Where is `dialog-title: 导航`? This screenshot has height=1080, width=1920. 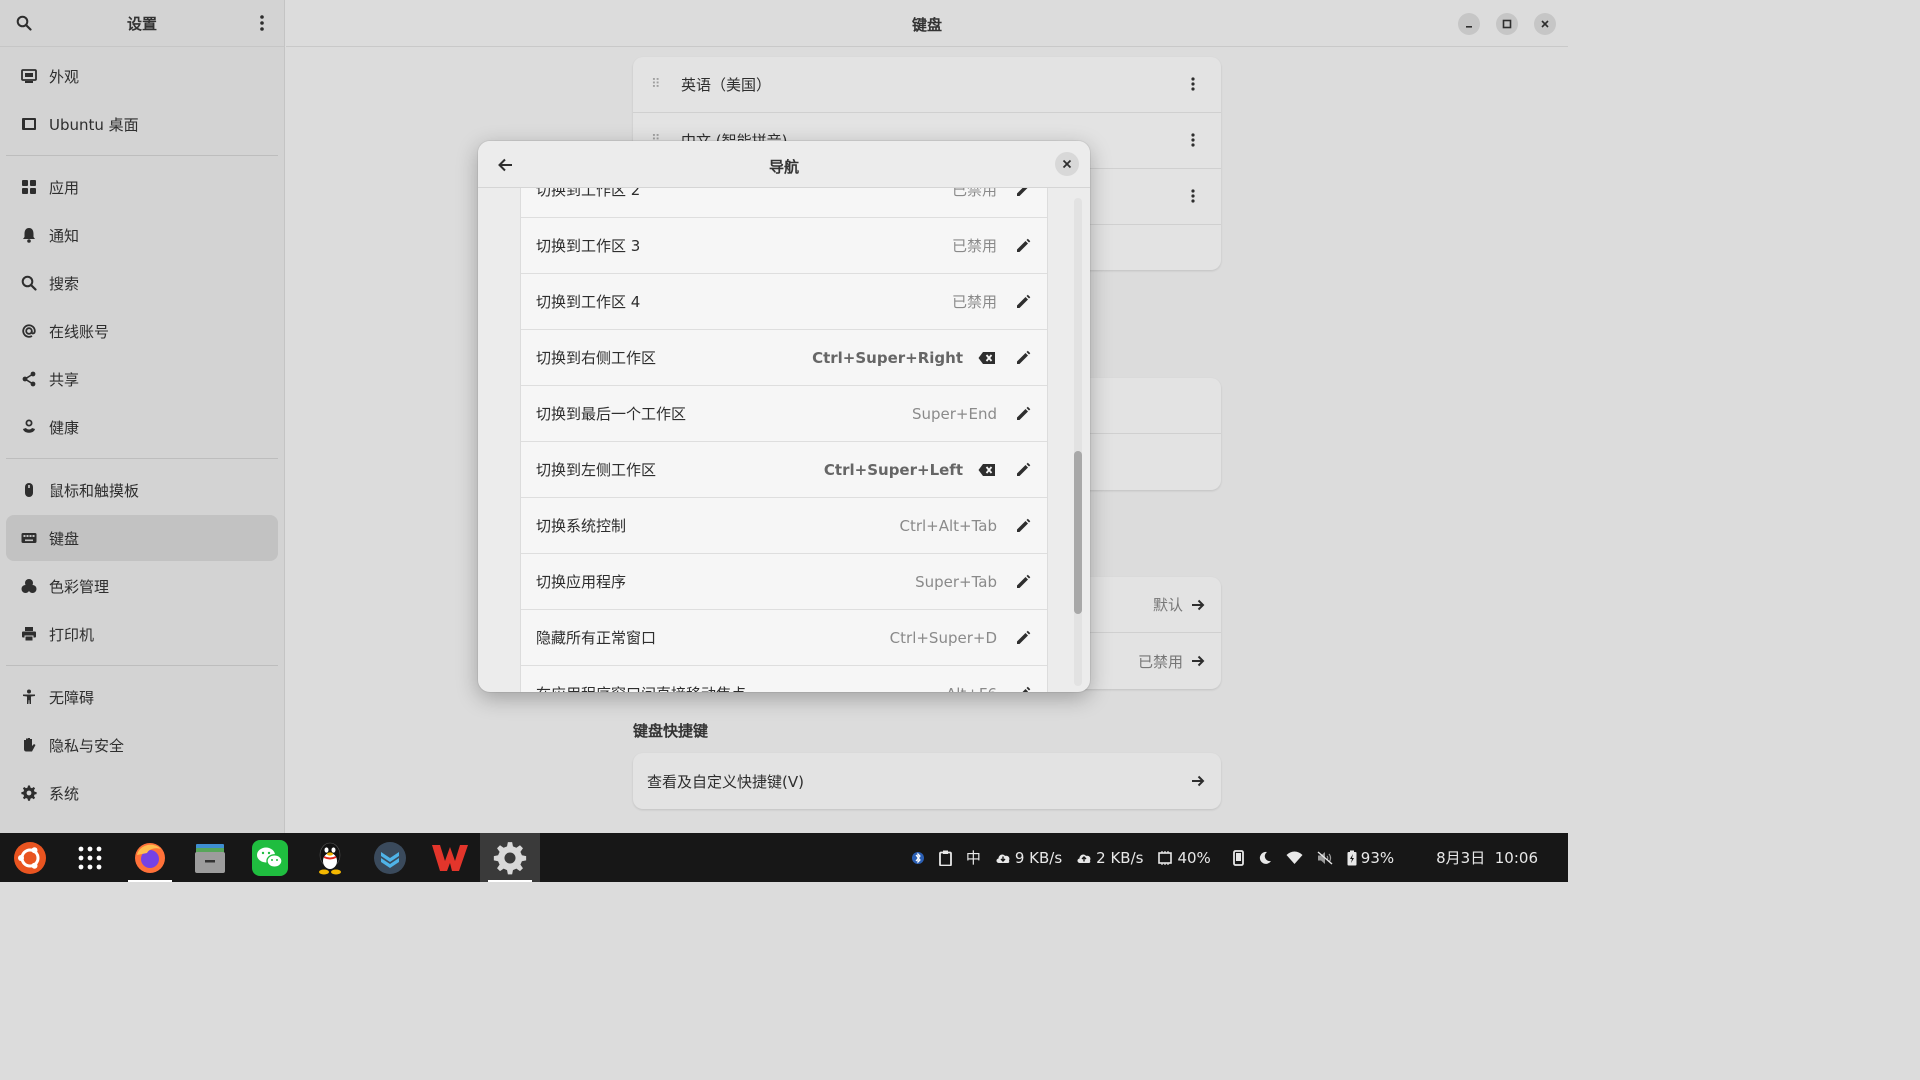
dialog-title: 导航 is located at coordinates (783, 167).